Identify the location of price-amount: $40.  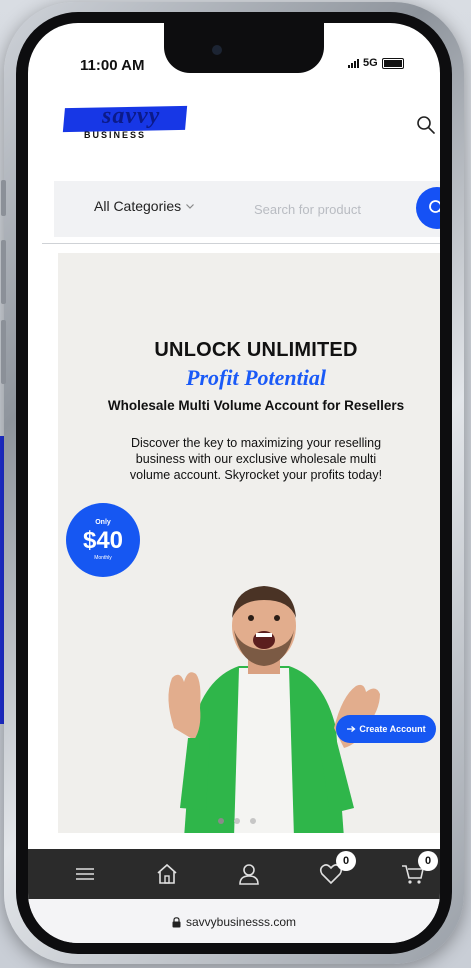
(103, 540).